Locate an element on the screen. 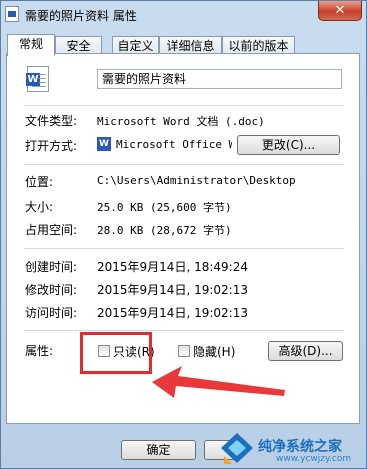  created-label: 创建时间: is located at coordinates (51, 267).